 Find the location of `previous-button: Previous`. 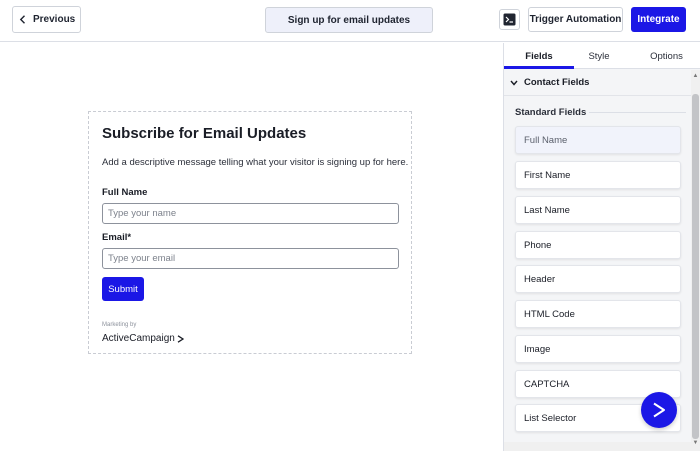

previous-button: Previous is located at coordinates (46, 19).